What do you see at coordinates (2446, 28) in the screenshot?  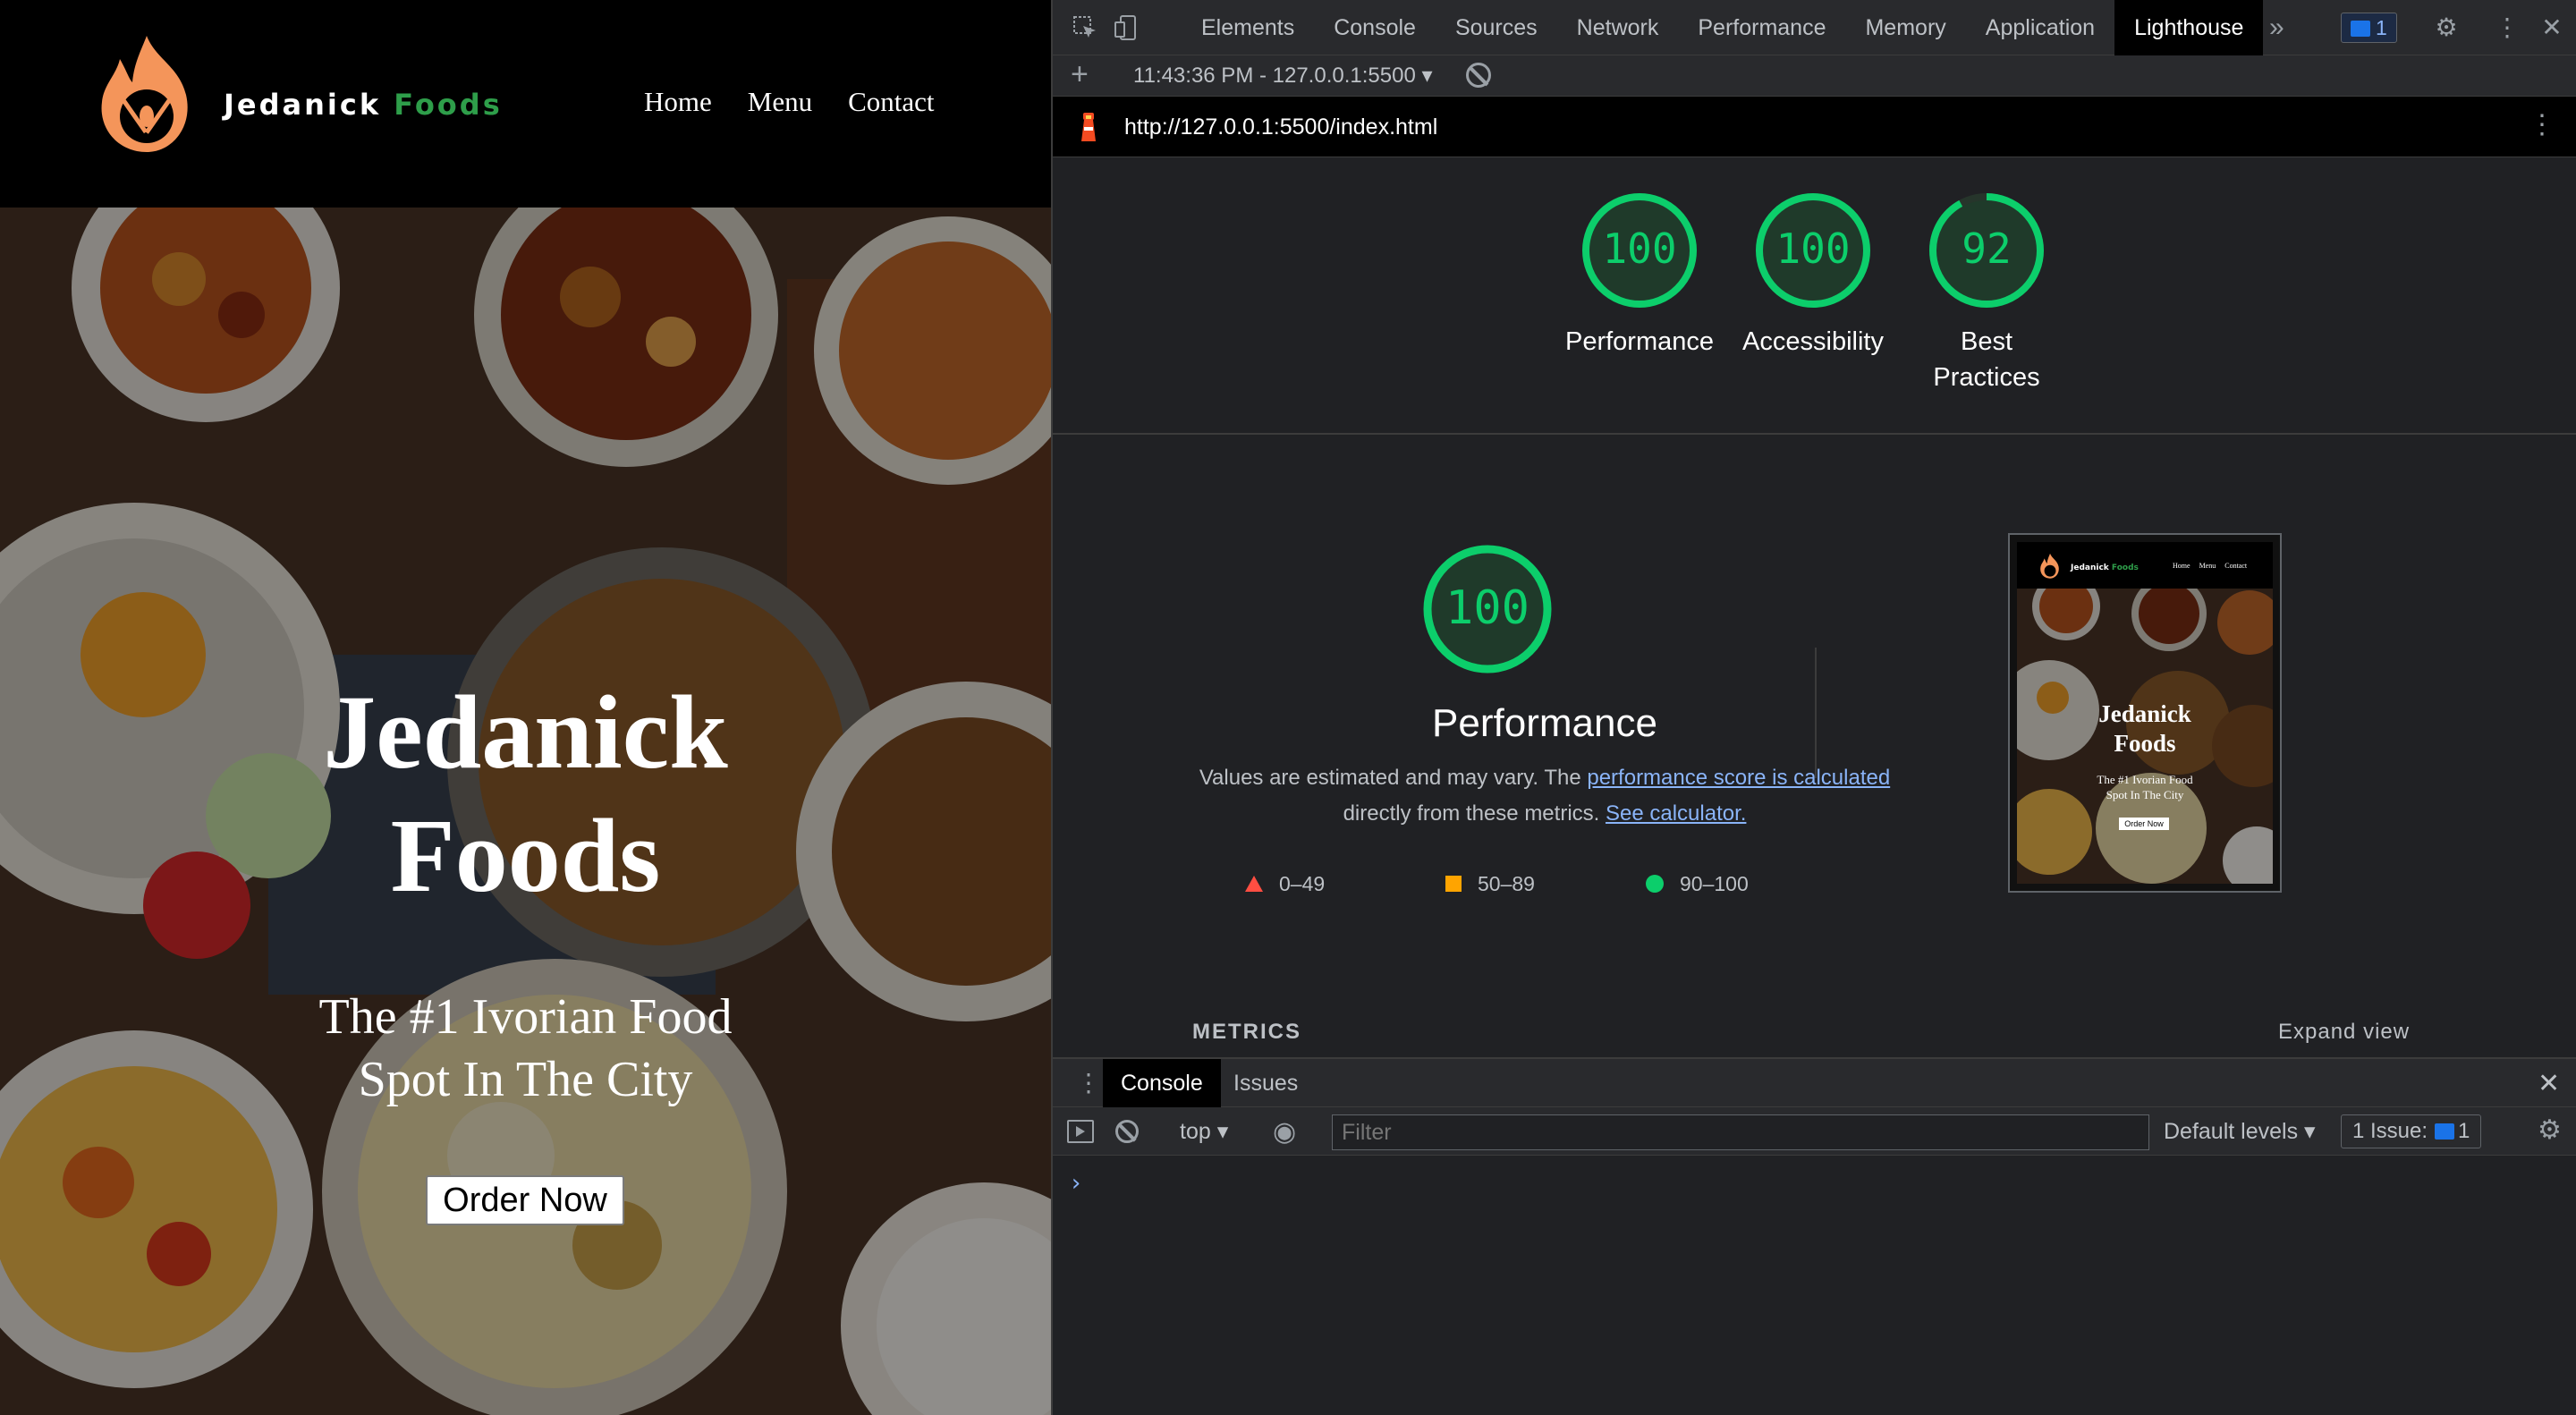 I see `settings-gear-icon: ⚙` at bounding box center [2446, 28].